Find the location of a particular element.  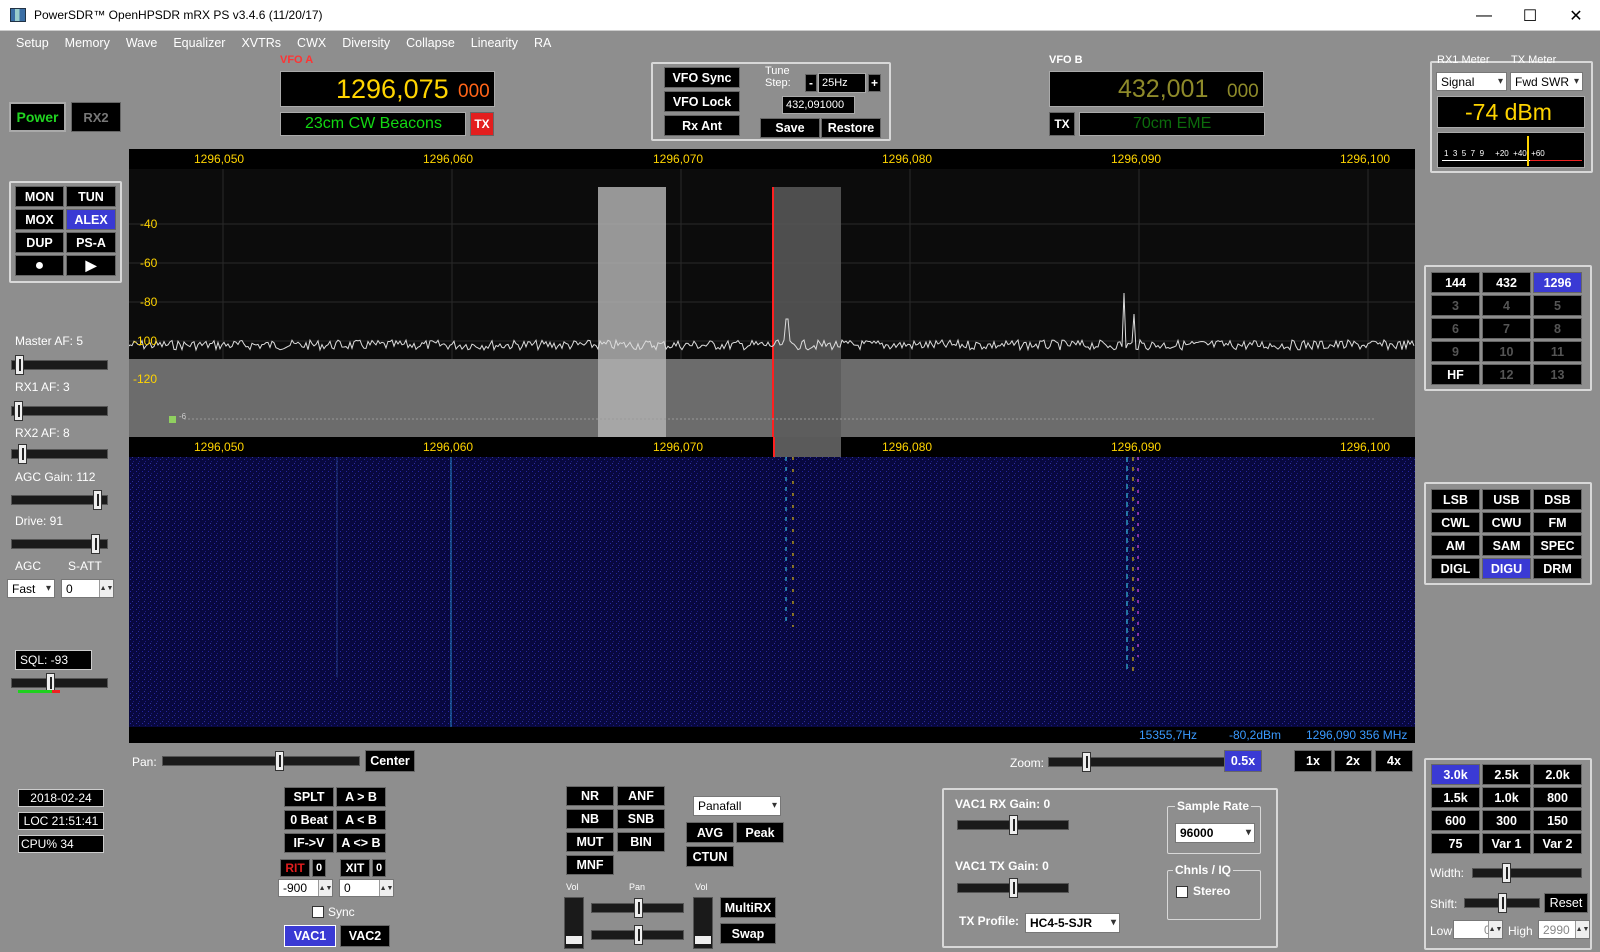

alex-button: ALEX is located at coordinates (91, 219).